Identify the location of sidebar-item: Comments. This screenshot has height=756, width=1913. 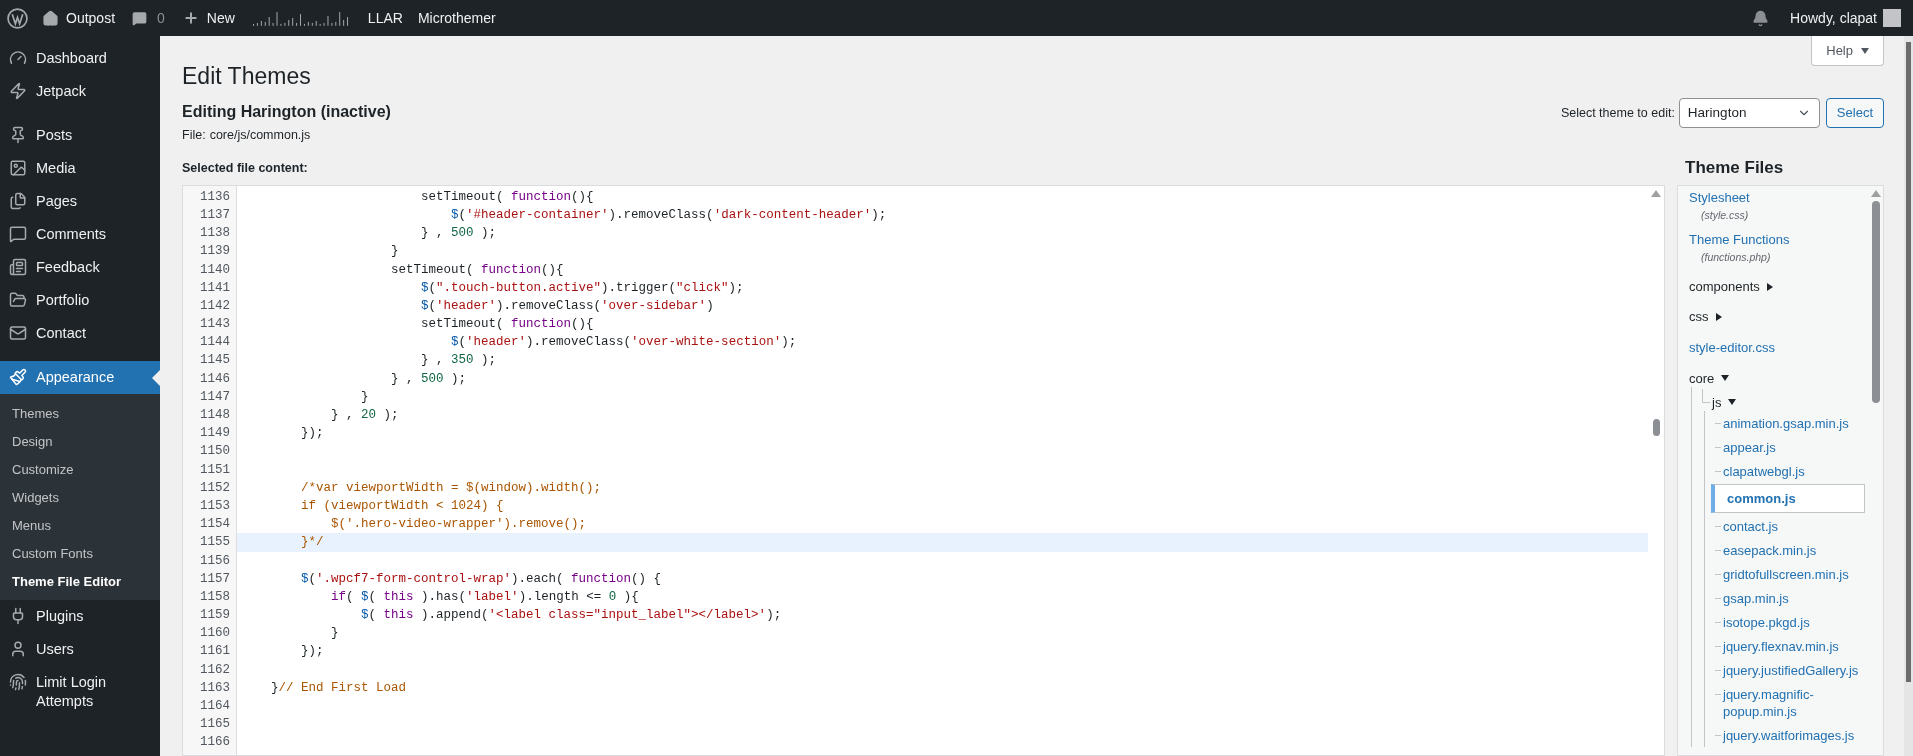
(80, 234).